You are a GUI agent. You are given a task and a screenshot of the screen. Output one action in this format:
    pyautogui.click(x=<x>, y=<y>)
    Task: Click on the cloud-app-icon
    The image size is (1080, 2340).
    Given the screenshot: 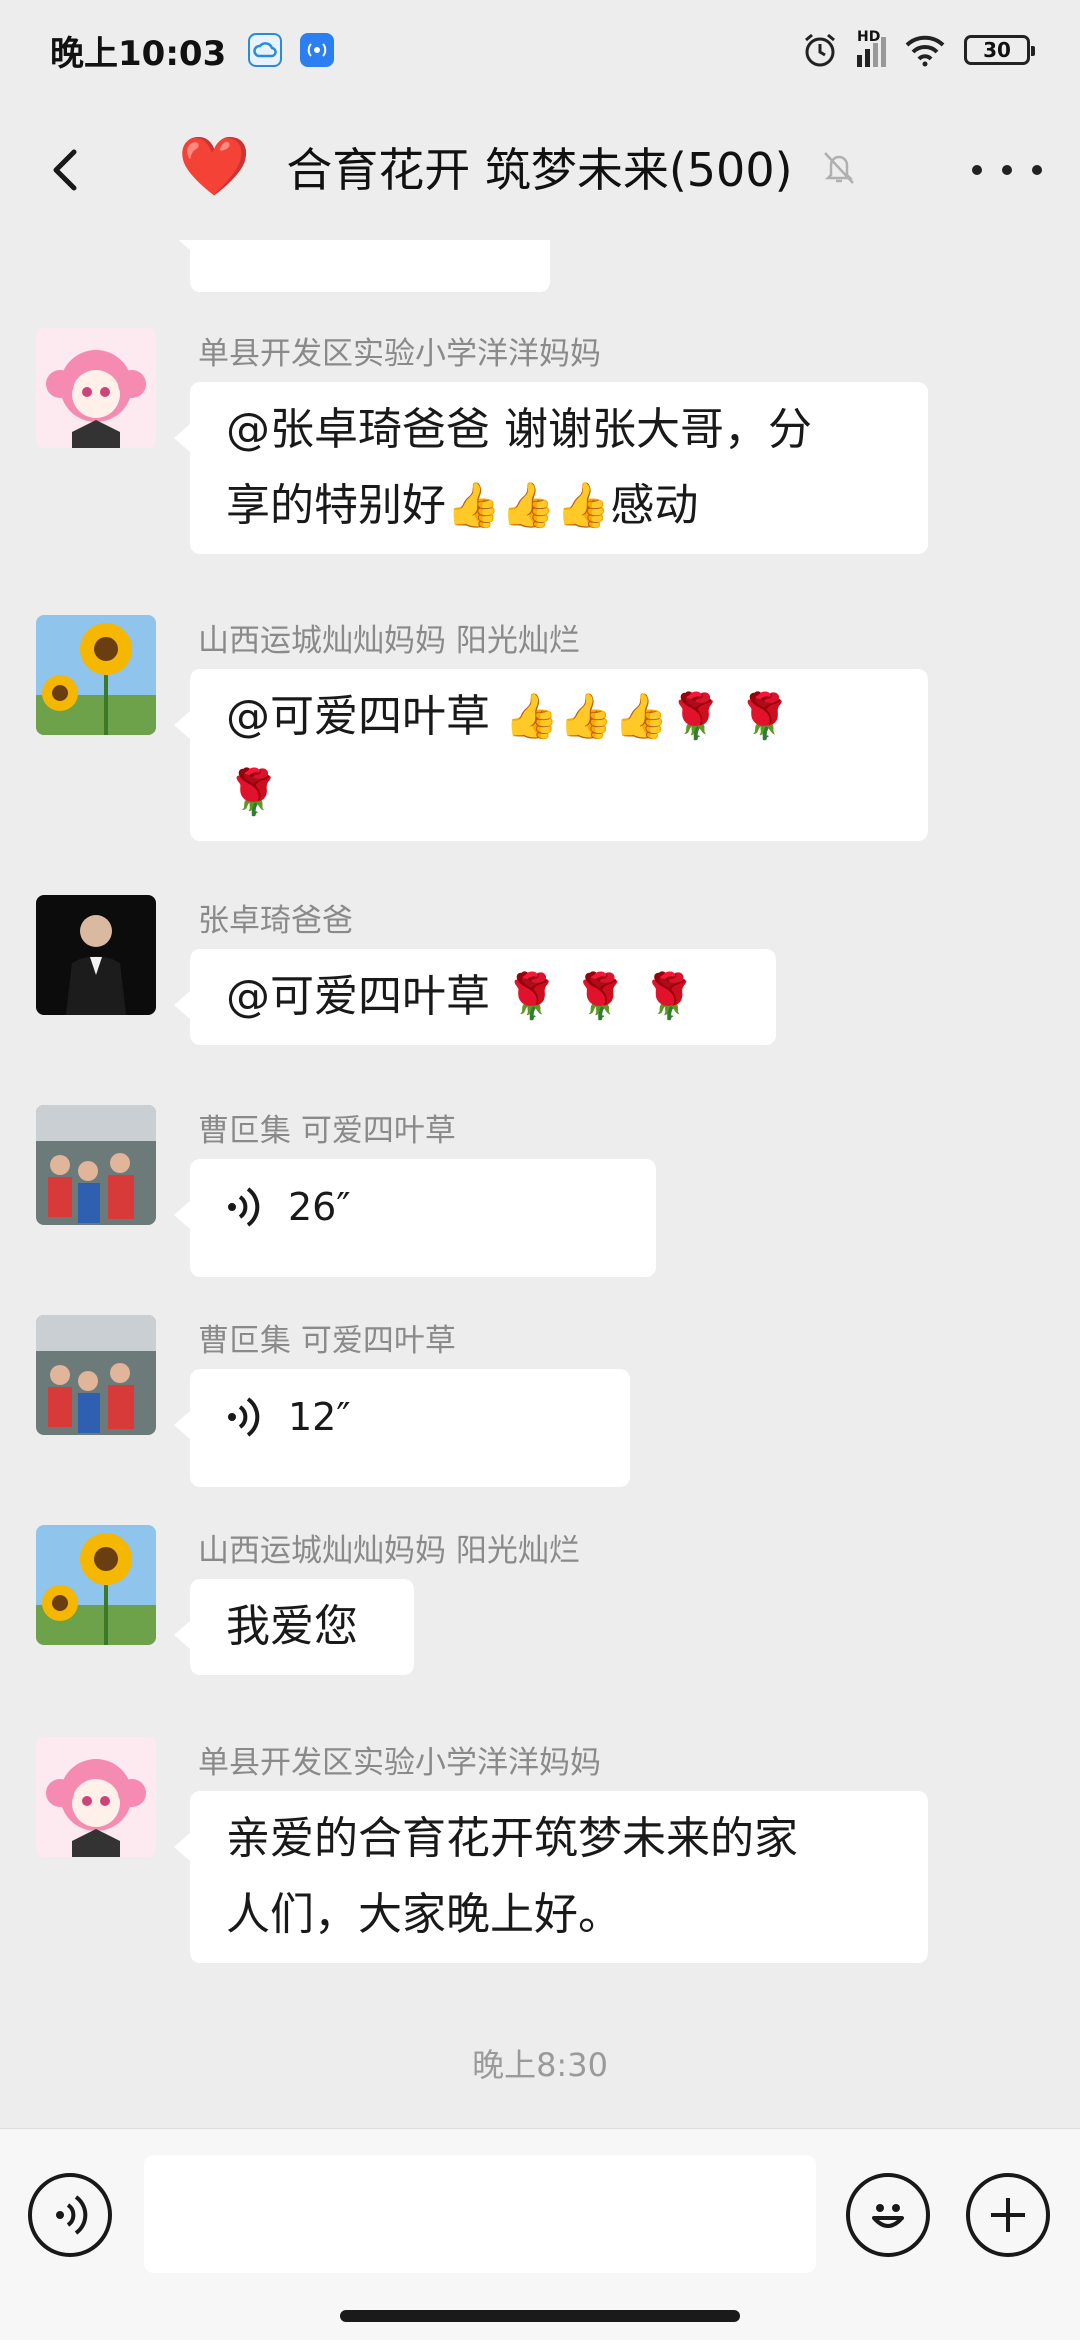 What is the action you would take?
    pyautogui.click(x=265, y=50)
    